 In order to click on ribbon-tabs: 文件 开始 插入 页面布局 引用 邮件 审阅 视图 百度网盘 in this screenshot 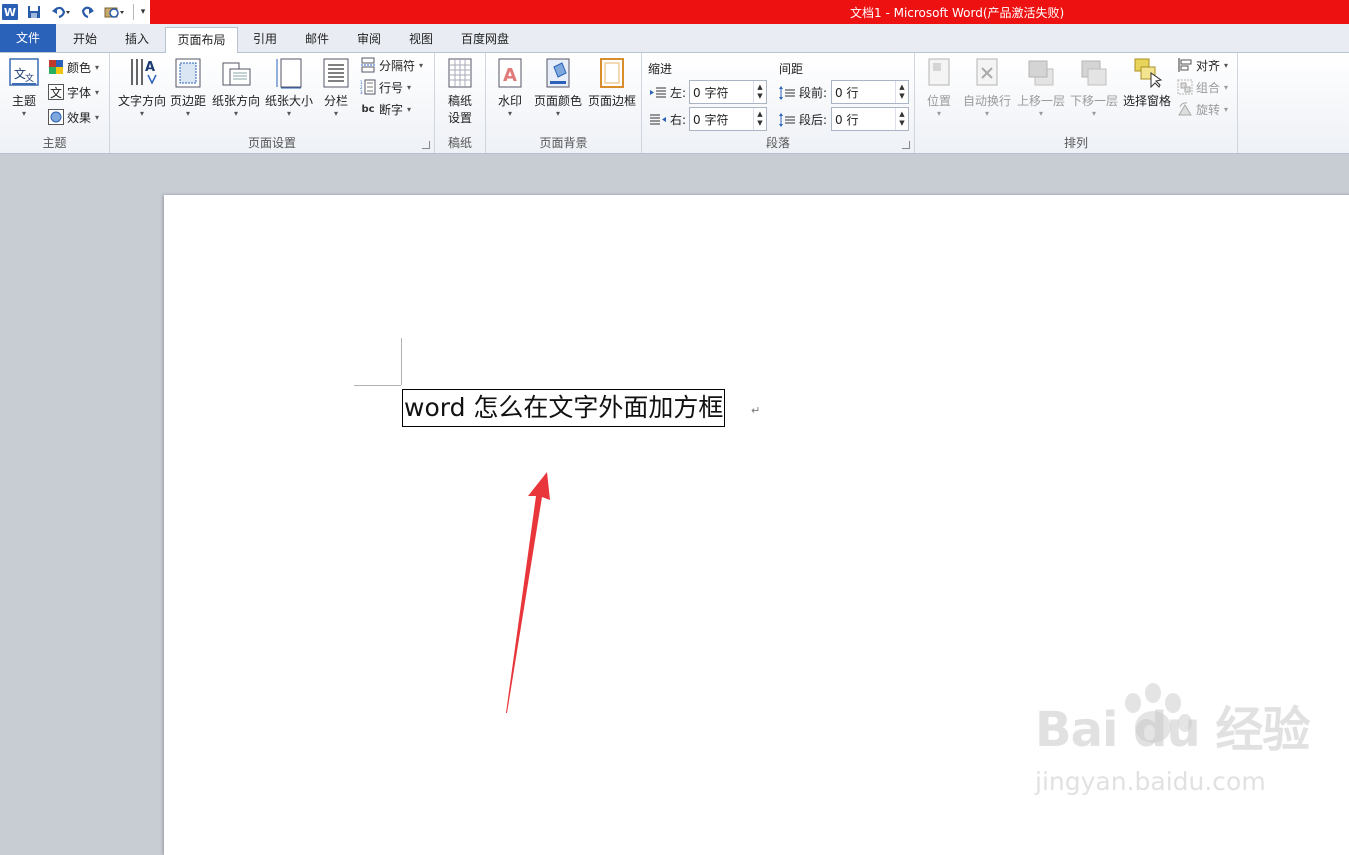, I will do `click(674, 38)`.